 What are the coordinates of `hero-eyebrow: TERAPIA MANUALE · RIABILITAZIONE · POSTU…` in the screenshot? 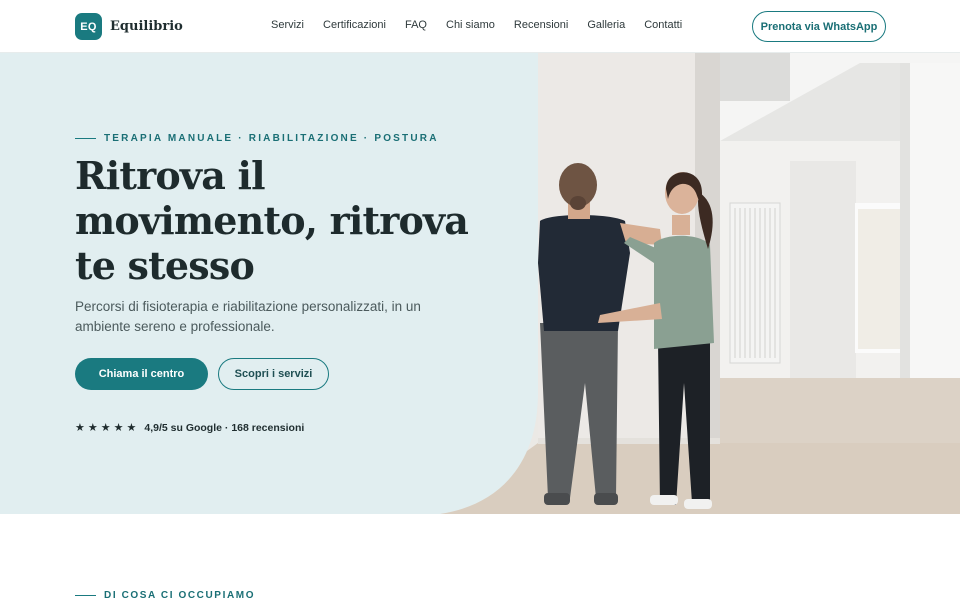 It's located at (257, 138).